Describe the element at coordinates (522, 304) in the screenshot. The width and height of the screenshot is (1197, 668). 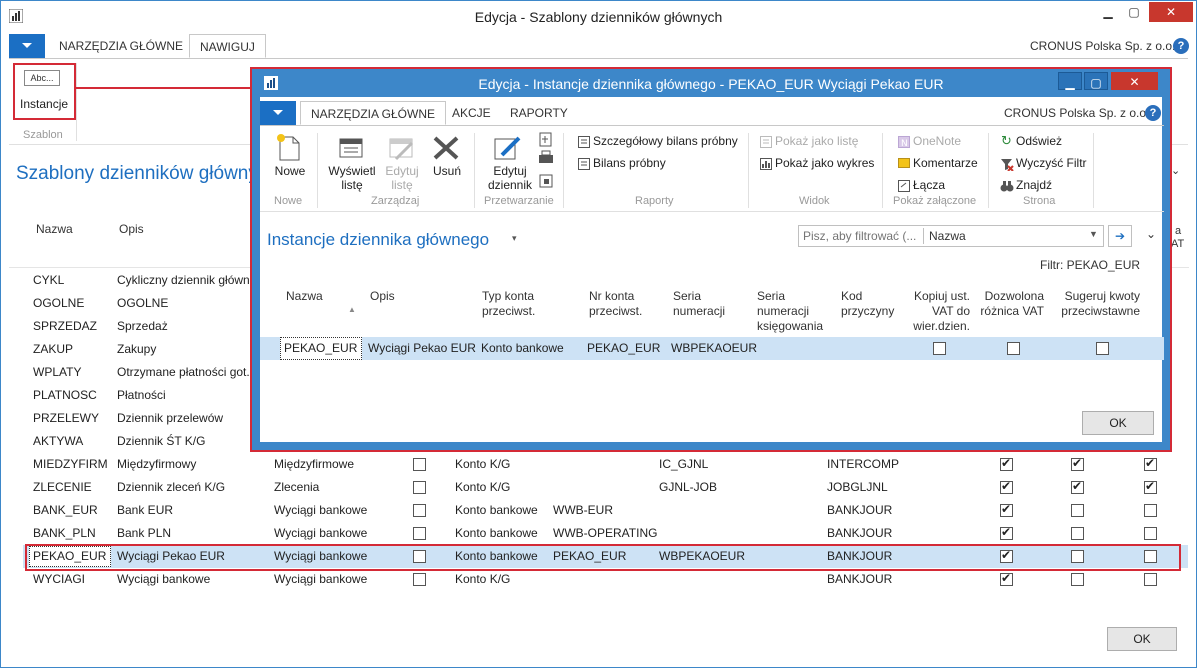
I see `col-header-typ-konta: Typ konta przeciwst.` at that location.